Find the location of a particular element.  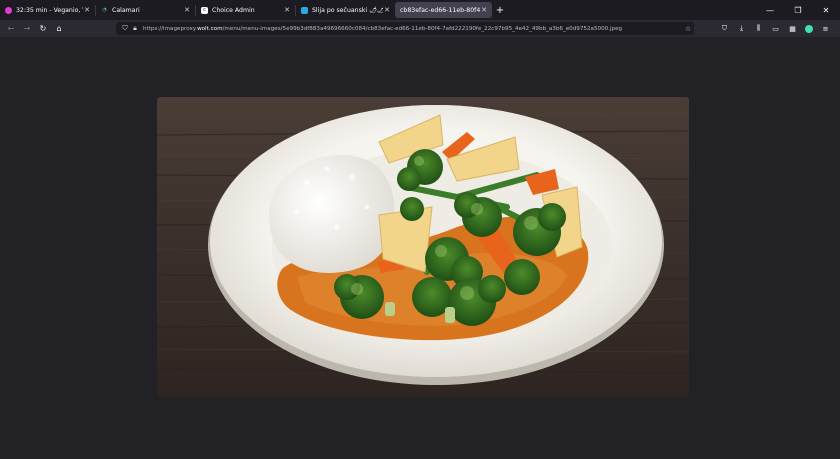

url-prefix: https://imageproxy. is located at coordinates (170, 28).